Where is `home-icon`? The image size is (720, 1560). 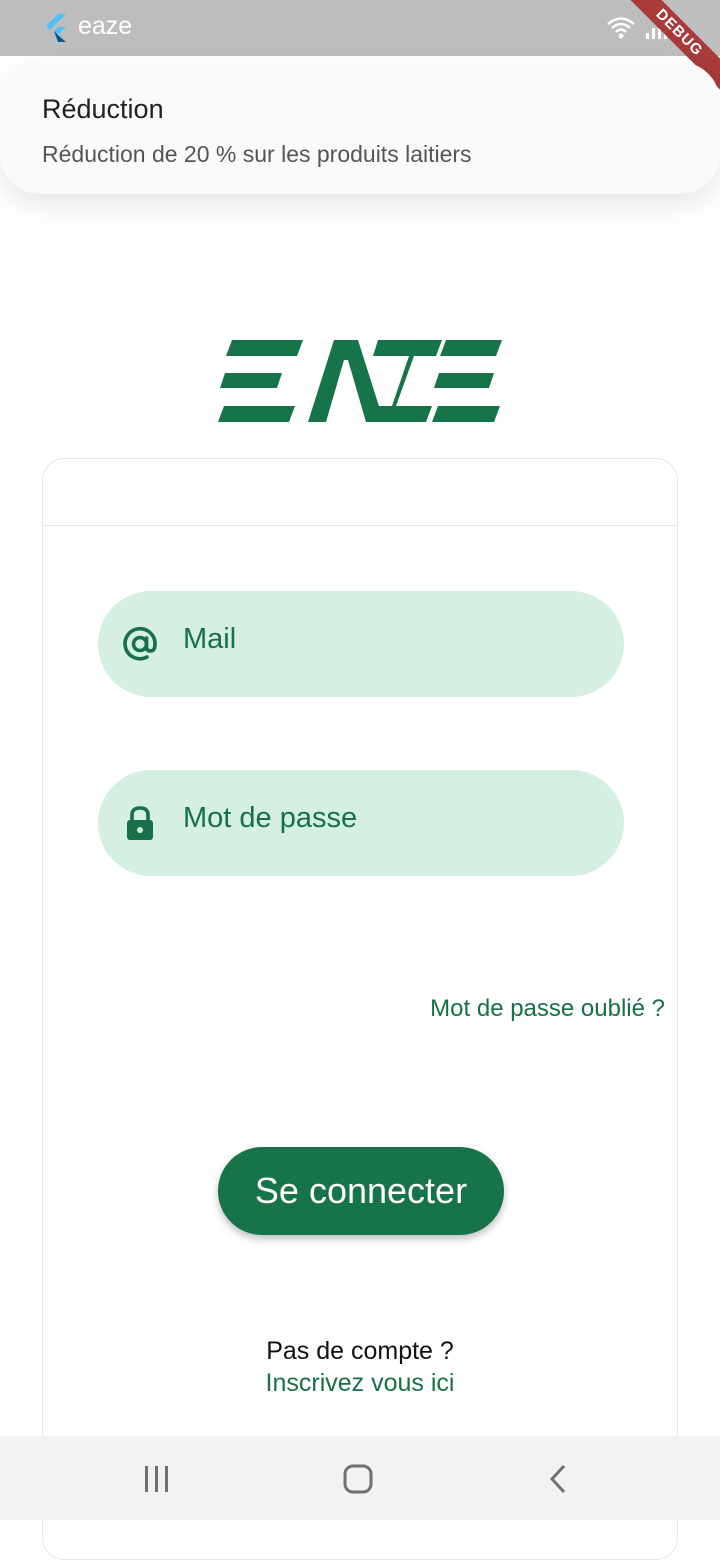
home-icon is located at coordinates (358, 1479).